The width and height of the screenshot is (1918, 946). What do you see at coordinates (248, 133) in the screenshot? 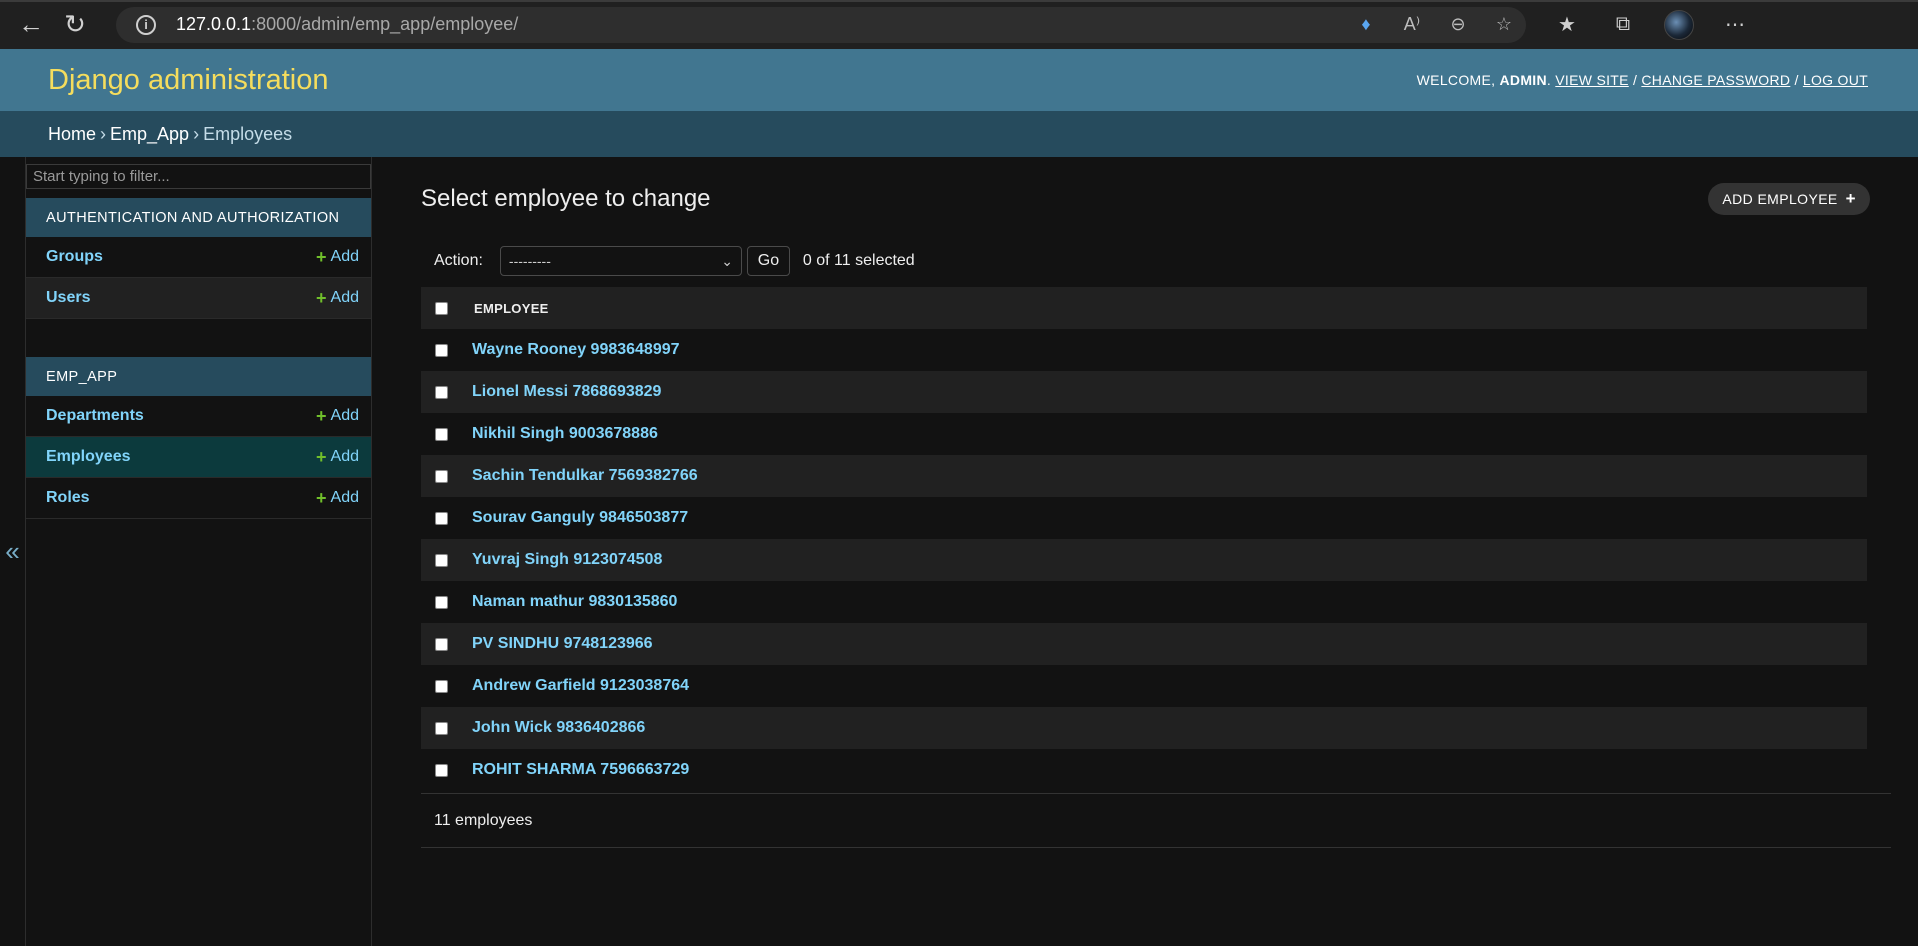
I see `breadcrumb-current: Employees` at bounding box center [248, 133].